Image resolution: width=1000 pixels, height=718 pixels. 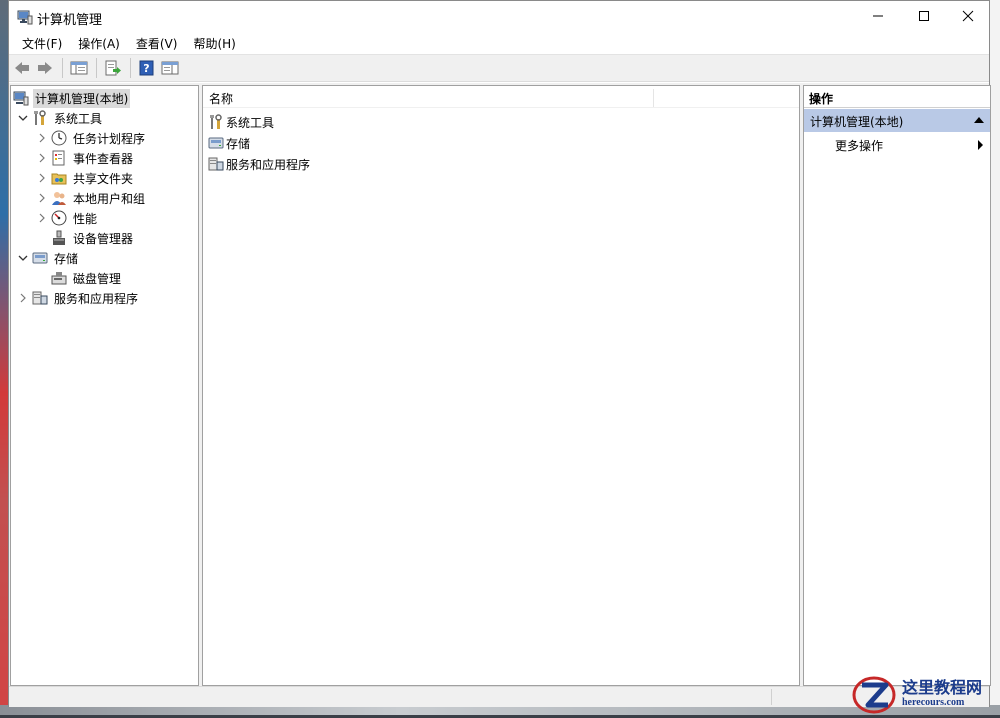 What do you see at coordinates (221, 98) in the screenshot?
I see `column-header-name: 名称` at bounding box center [221, 98].